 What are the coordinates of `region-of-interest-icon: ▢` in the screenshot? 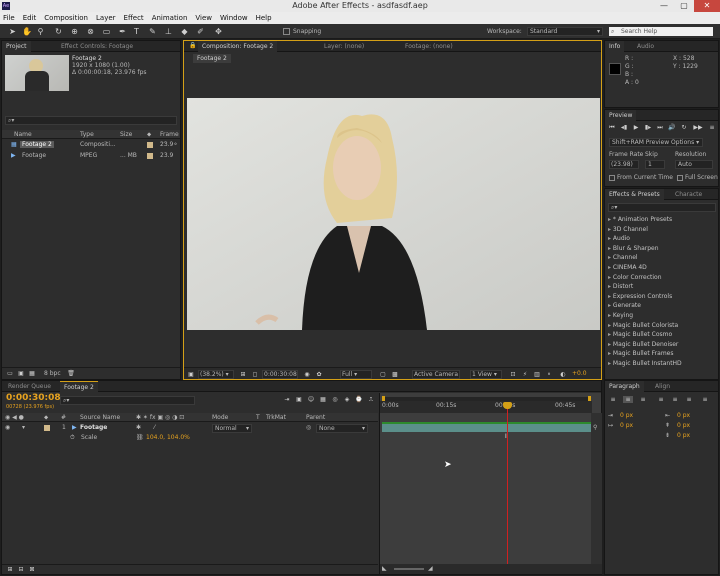 It's located at (383, 374).